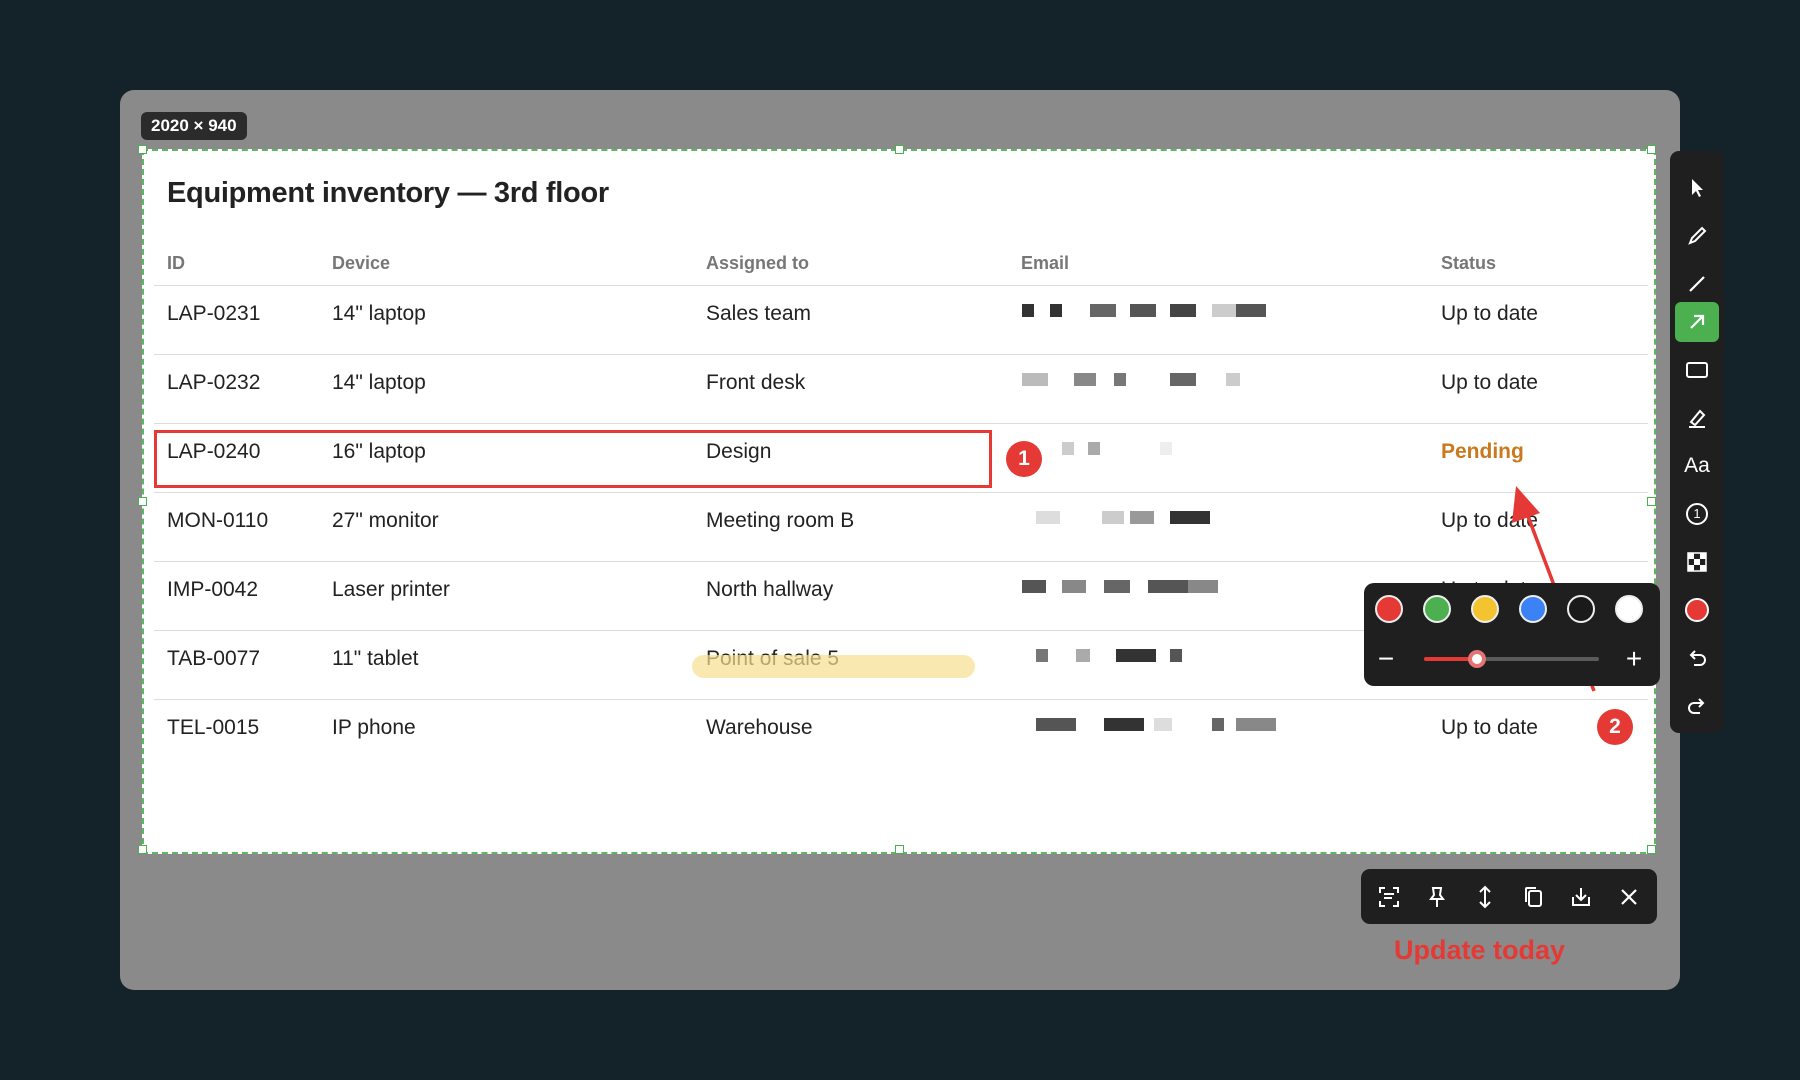 The height and width of the screenshot is (1080, 1800). What do you see at coordinates (770, 589) in the screenshot?
I see `cell-assigned: North hallway` at bounding box center [770, 589].